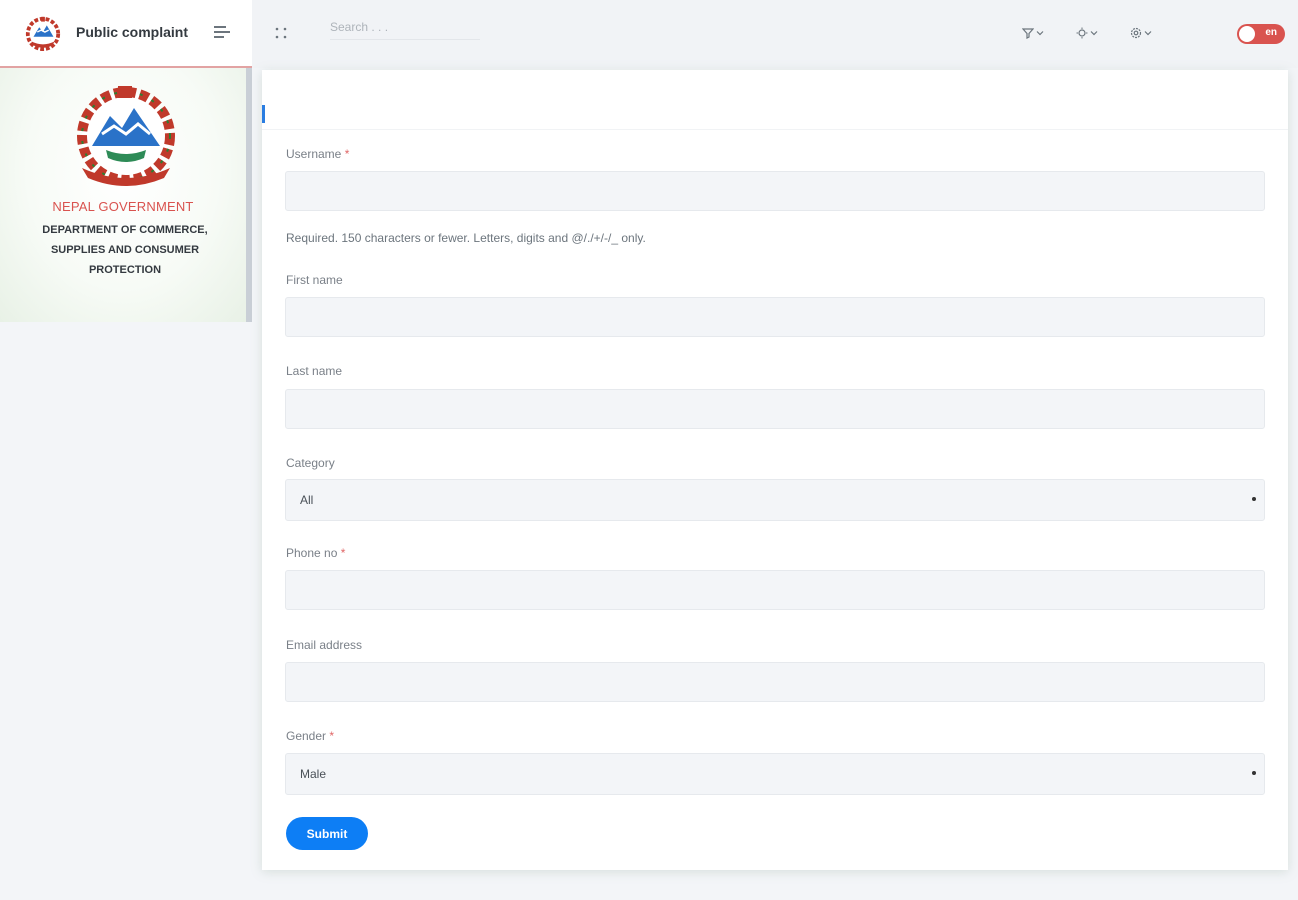 The height and width of the screenshot is (900, 1298). Describe the element at coordinates (281, 33) in the screenshot. I see `fullscreen-icon` at that location.